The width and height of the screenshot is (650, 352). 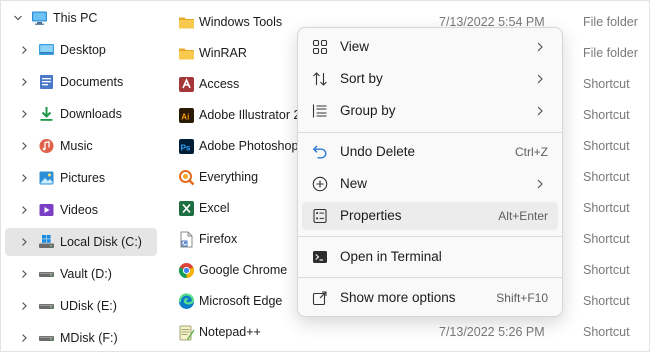 I want to click on nav-item-downloads: Downloads, so click(x=81, y=114).